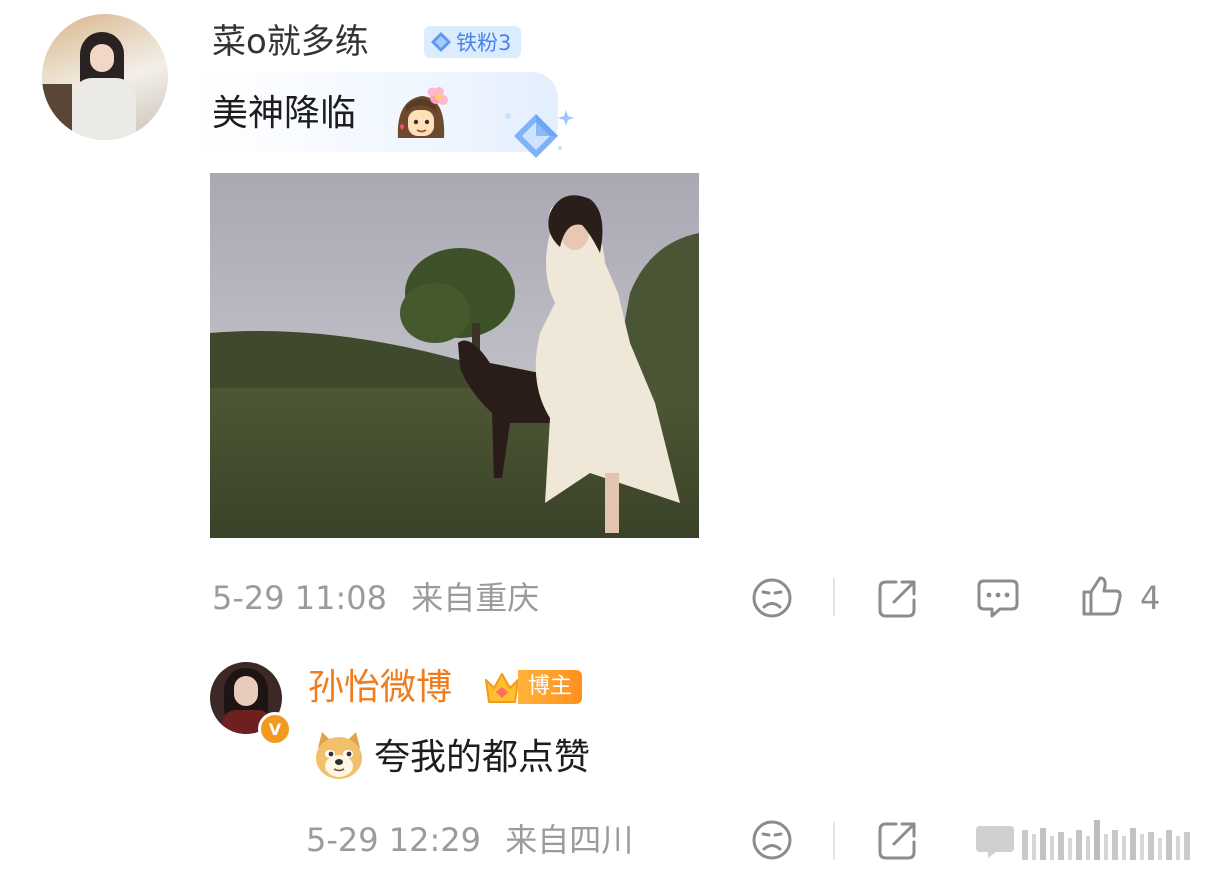 The image size is (1206, 873). Describe the element at coordinates (339, 755) in the screenshot. I see `doge-emoji` at that location.